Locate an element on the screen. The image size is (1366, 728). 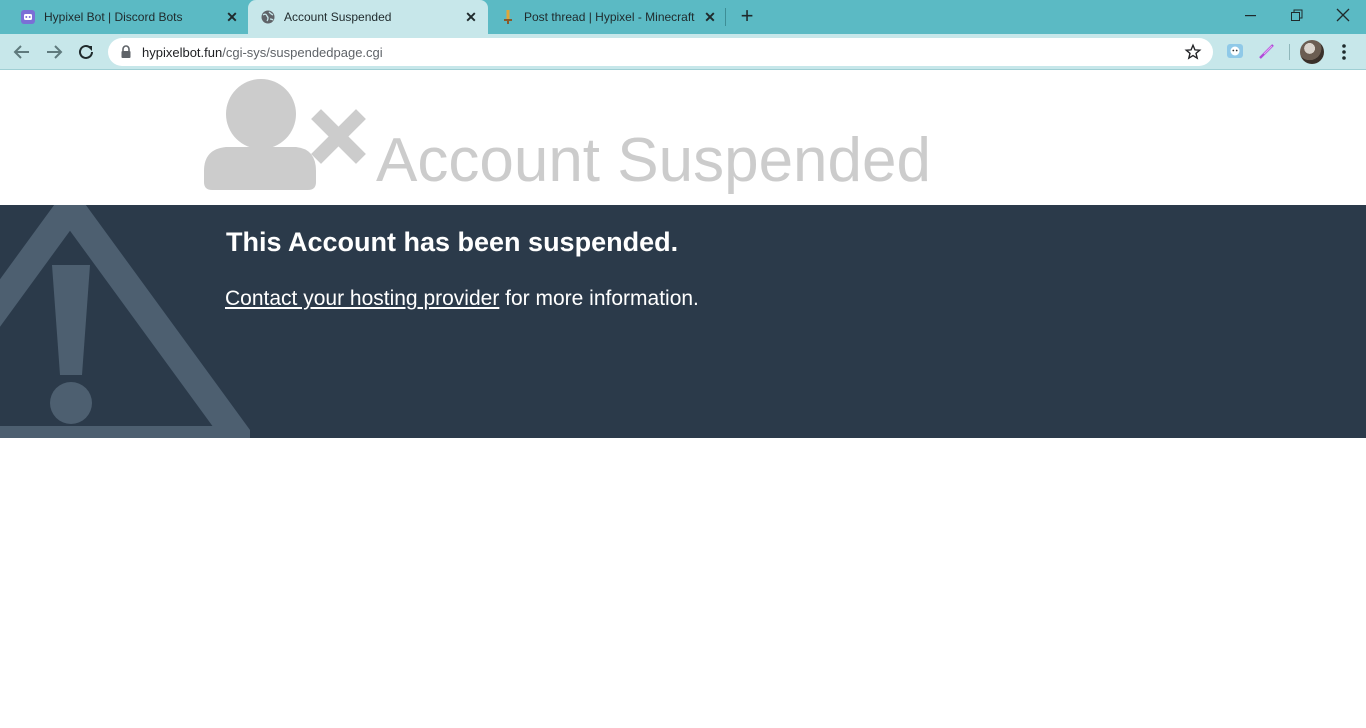
url-text: hypixelbot.fun/cgi-sys/suspendedpage.cgi is located at coordinates (262, 52).